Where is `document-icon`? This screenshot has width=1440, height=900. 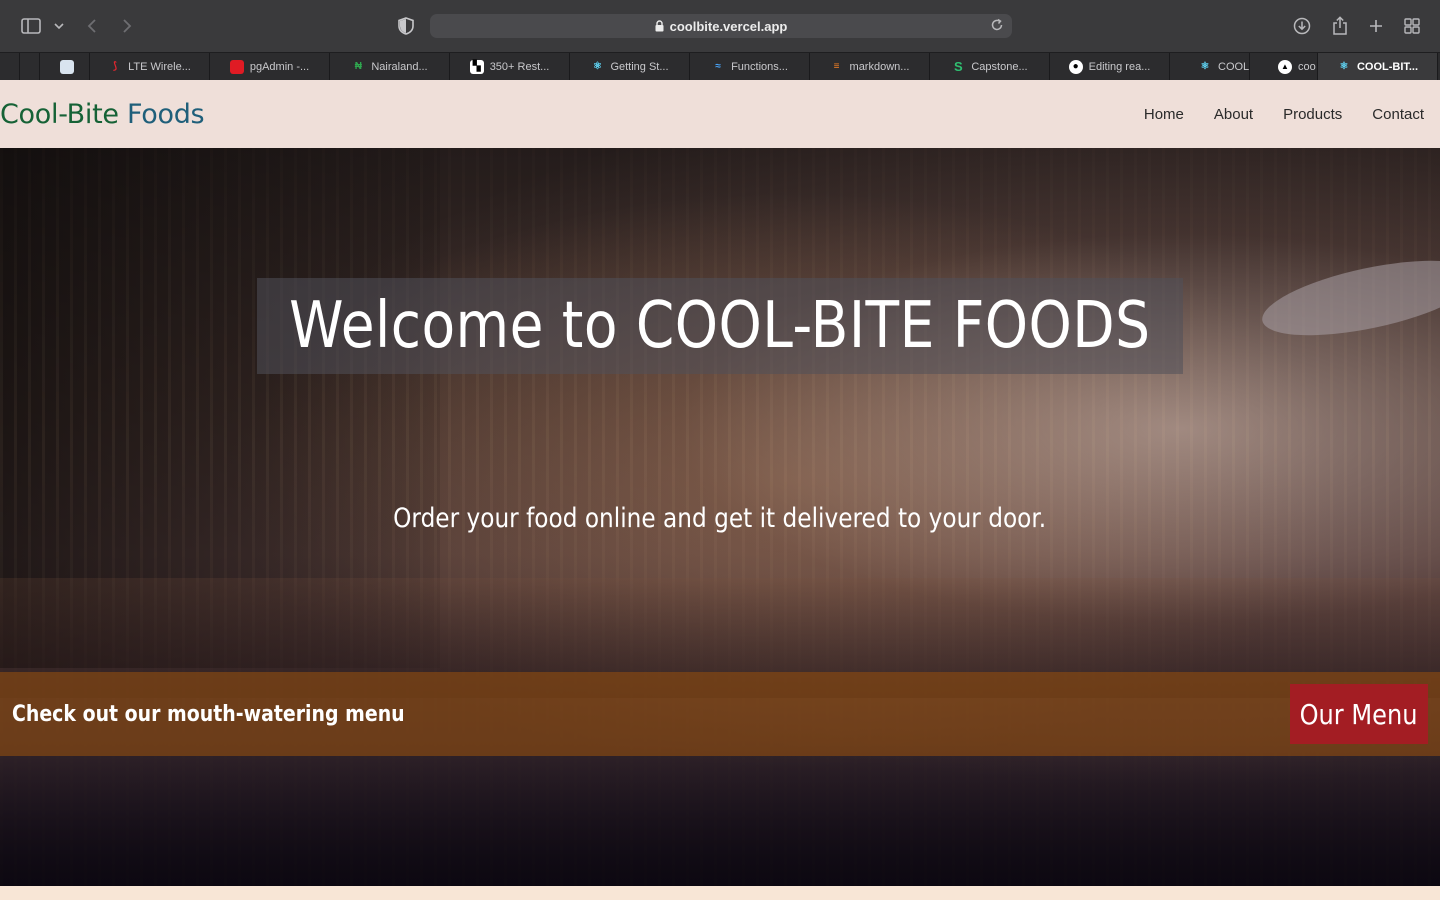
document-icon is located at coordinates (67, 66).